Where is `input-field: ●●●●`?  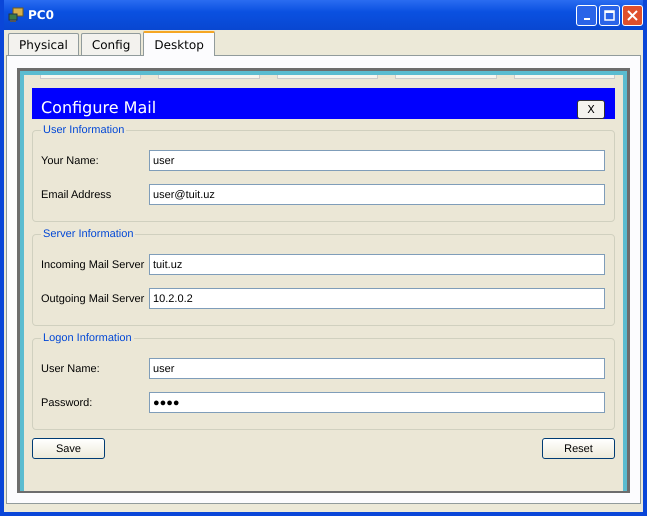
input-field: ●●●● is located at coordinates (377, 402).